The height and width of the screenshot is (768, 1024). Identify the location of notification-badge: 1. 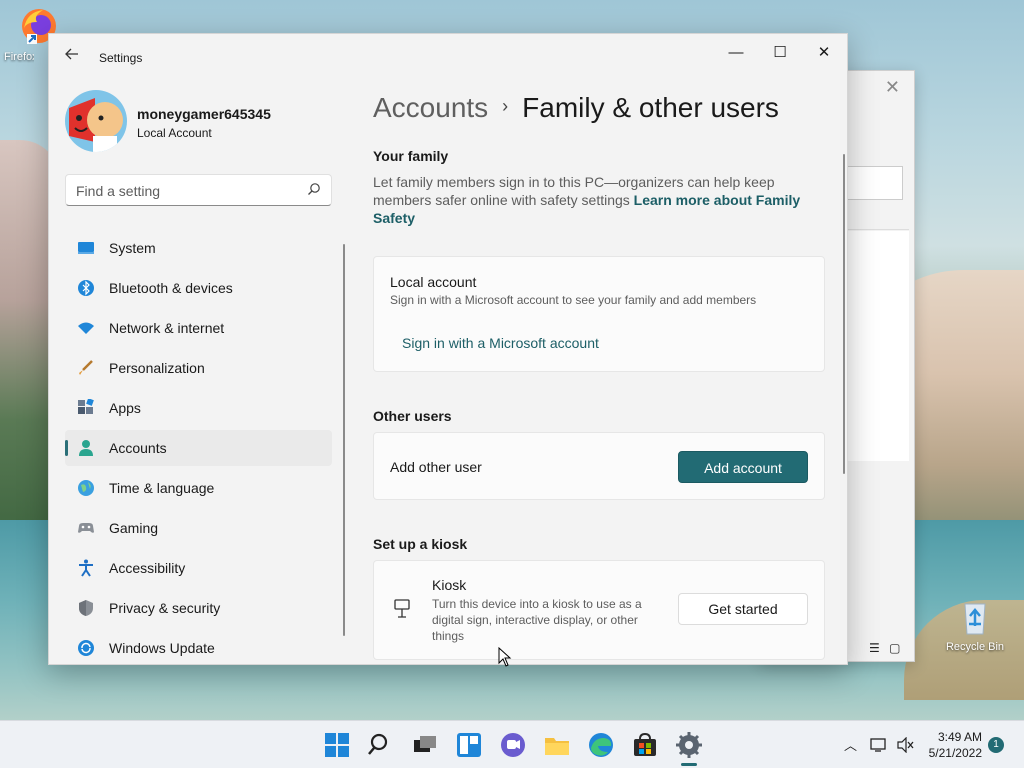
(996, 745).